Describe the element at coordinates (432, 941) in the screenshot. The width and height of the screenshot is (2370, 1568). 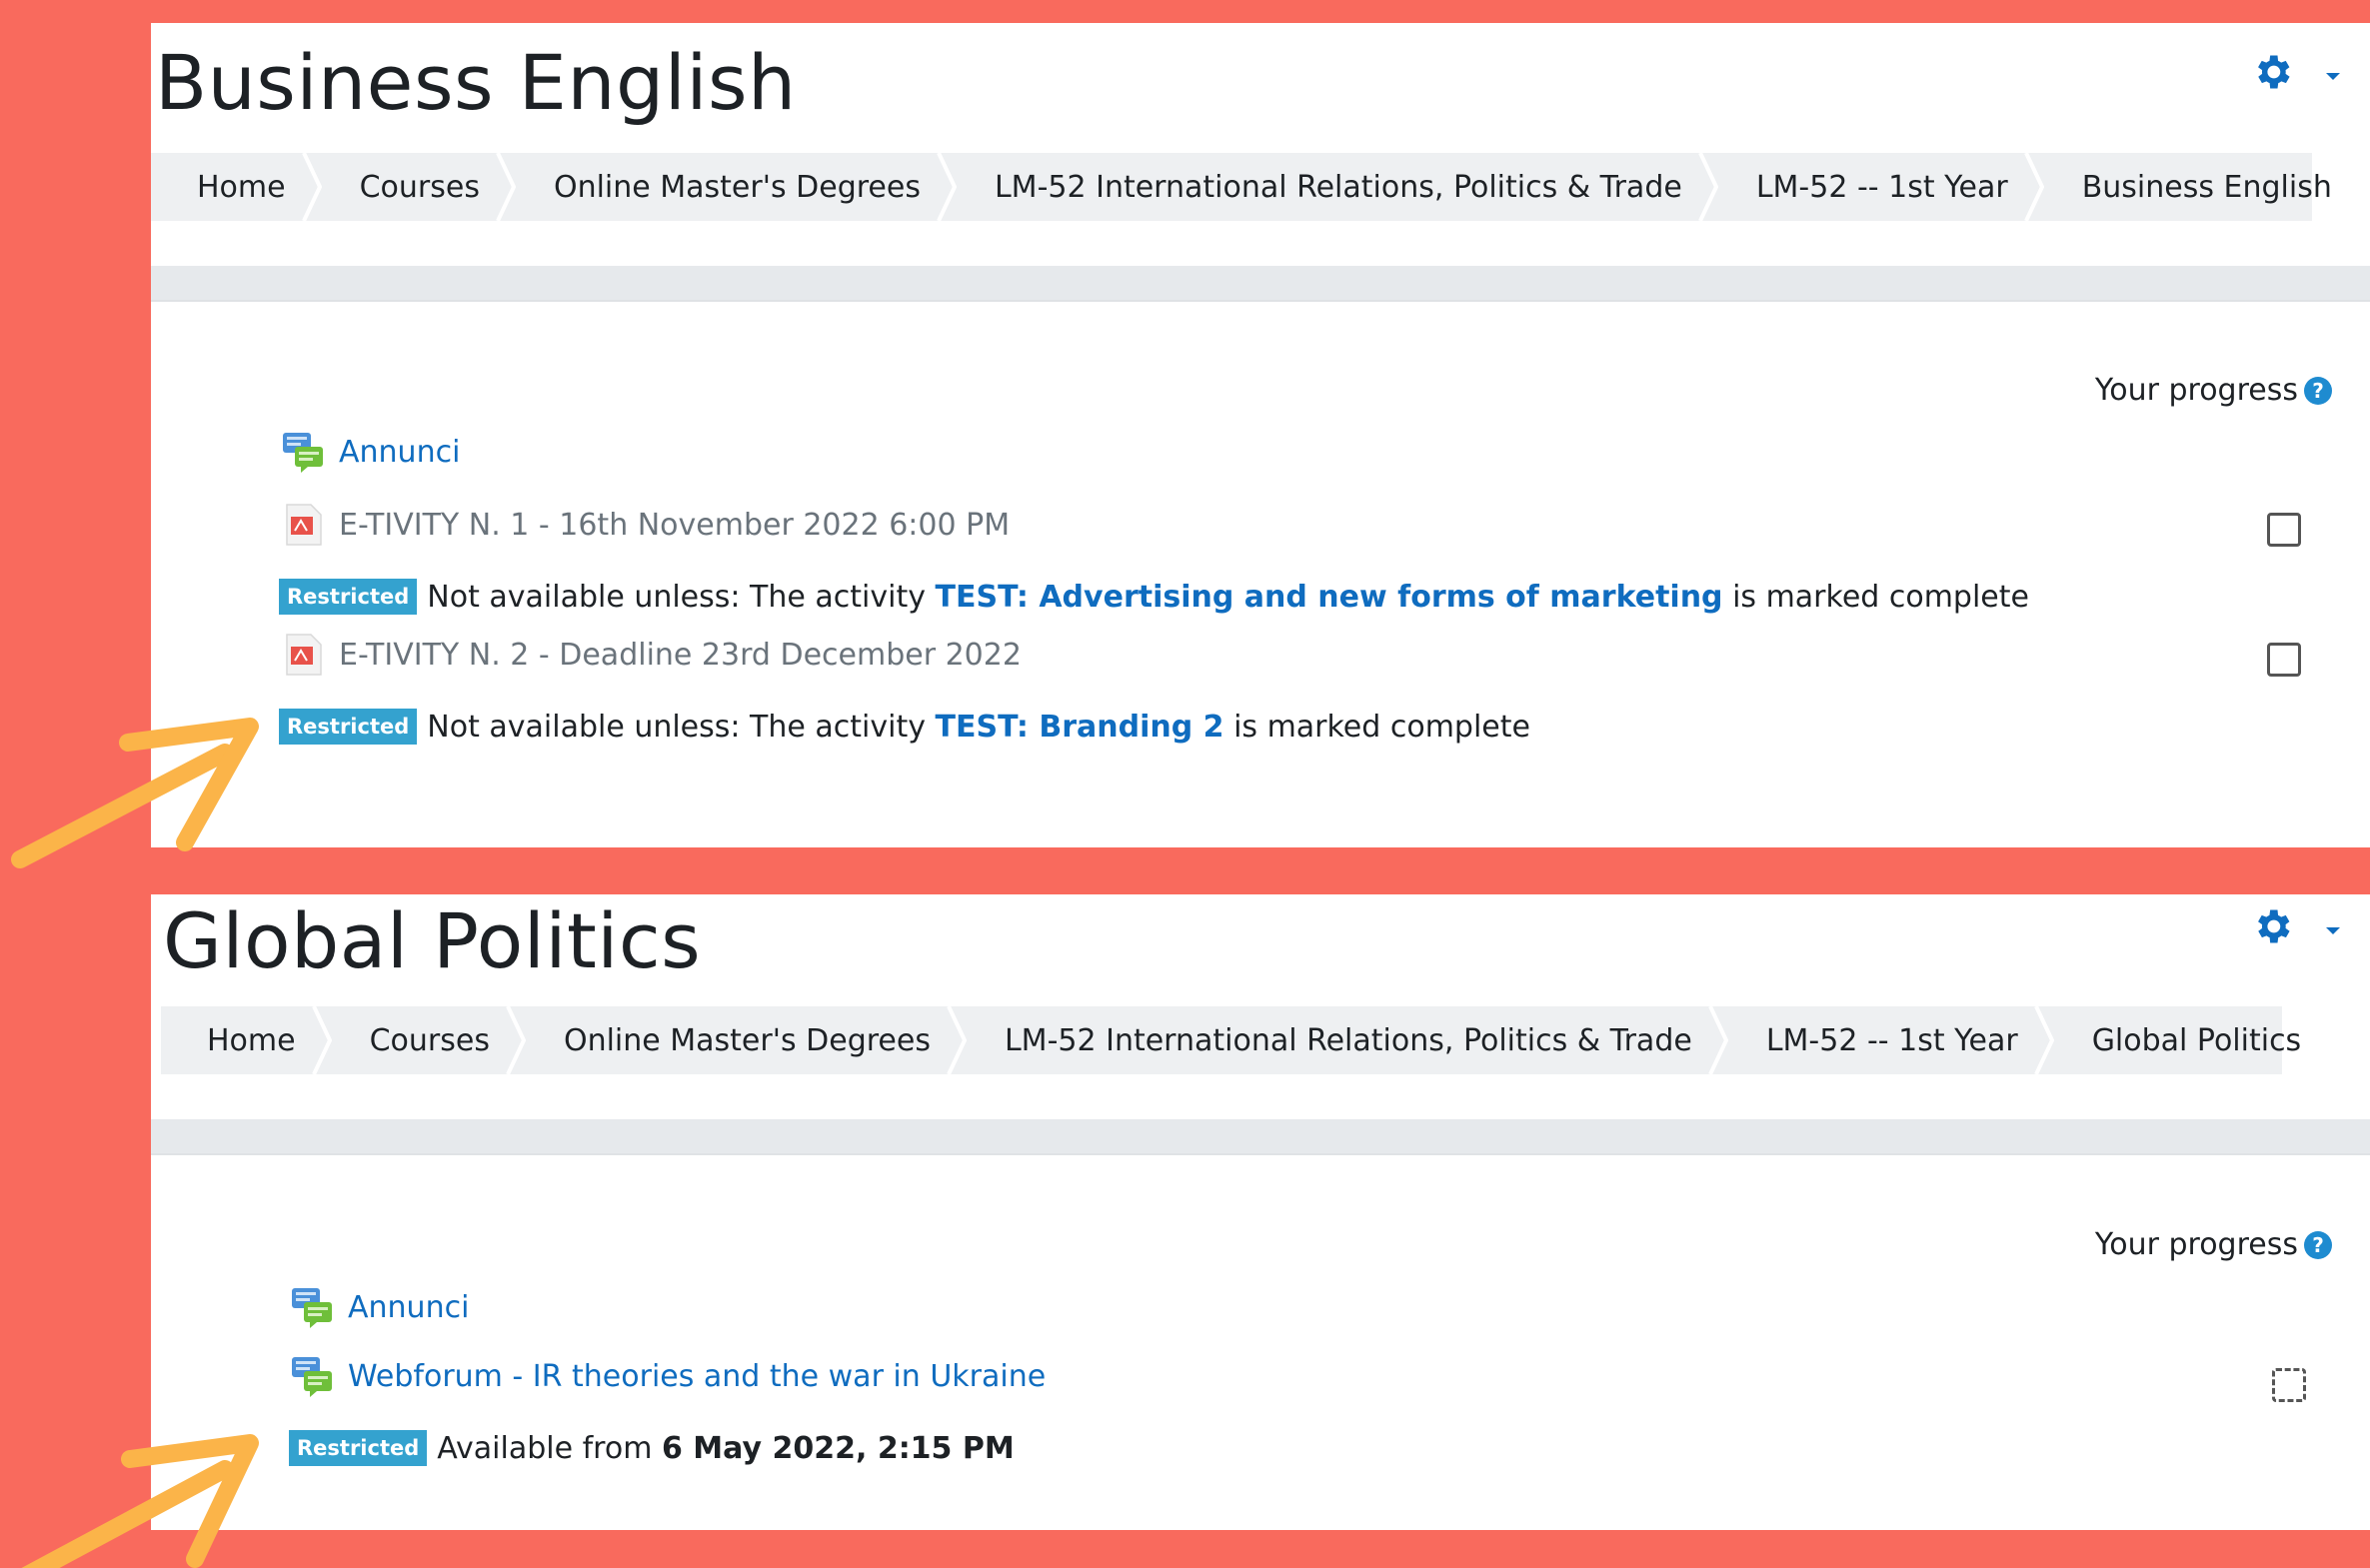
I see `page-title: Global Politics` at that location.